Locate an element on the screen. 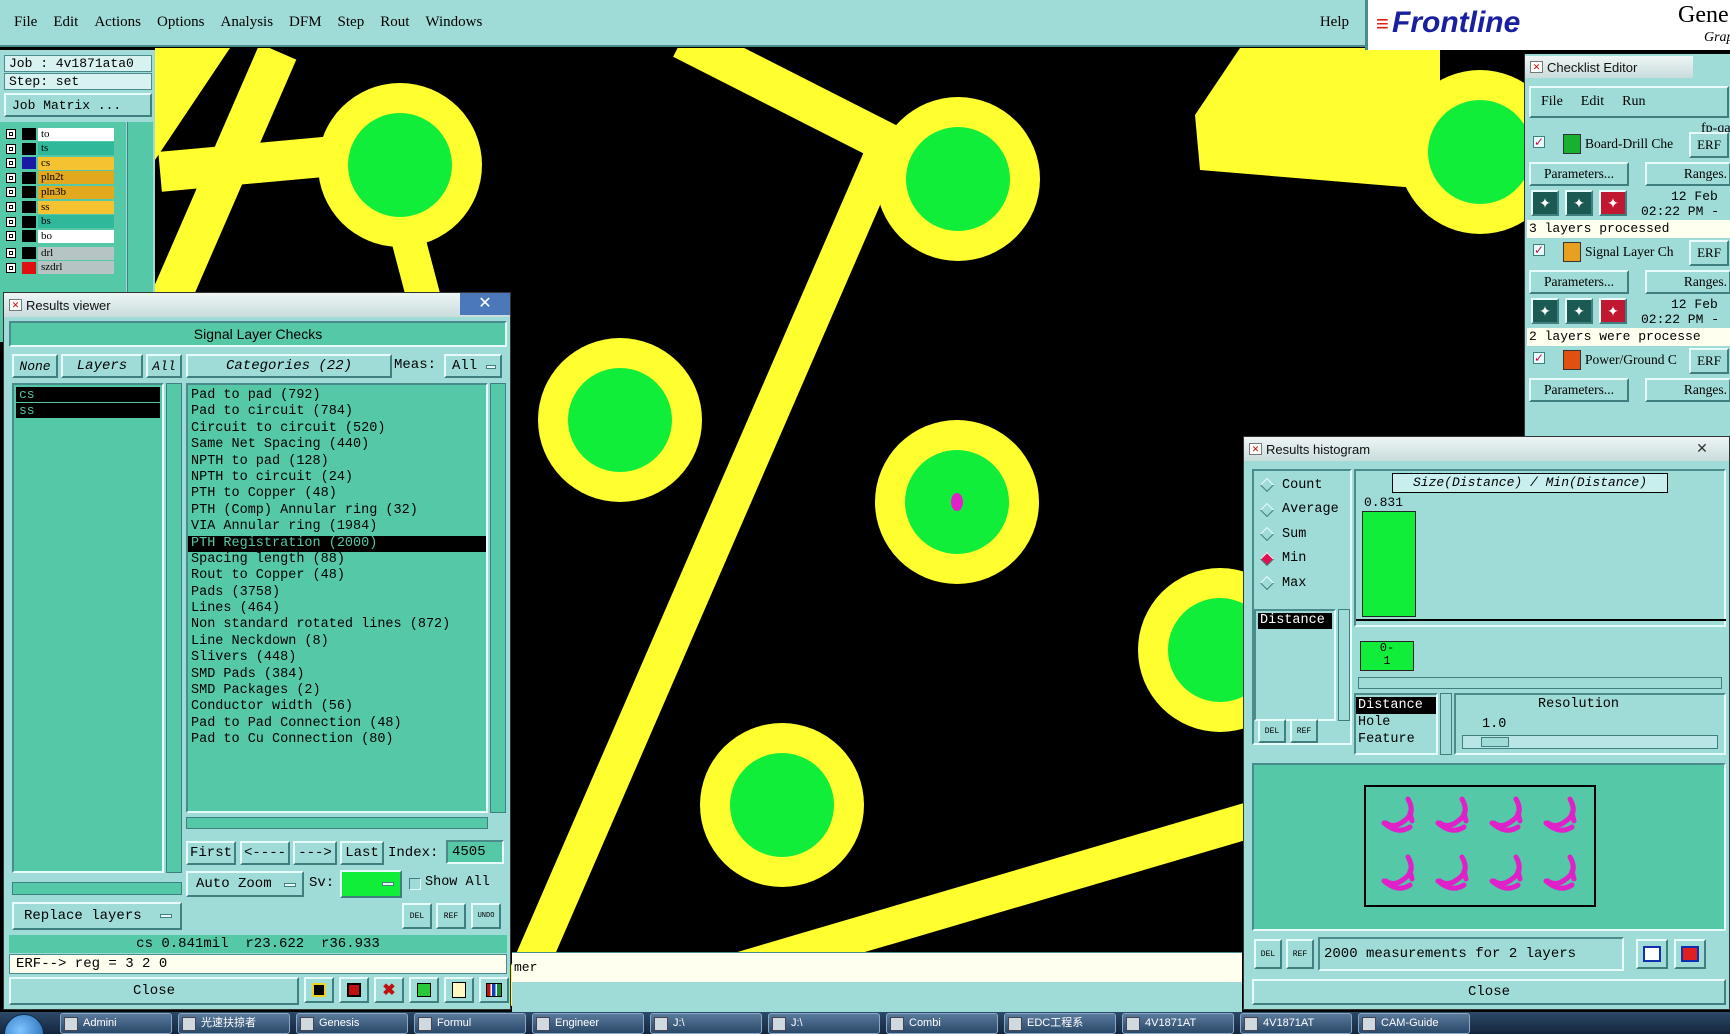 The height and width of the screenshot is (1034, 1730). category-item: Pads (3758) is located at coordinates (337, 593).